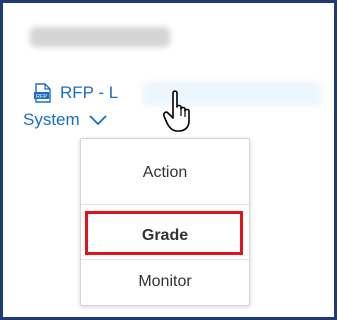 The image size is (337, 320). Describe the element at coordinates (165, 173) in the screenshot. I see `menu-item-action: Action` at that location.